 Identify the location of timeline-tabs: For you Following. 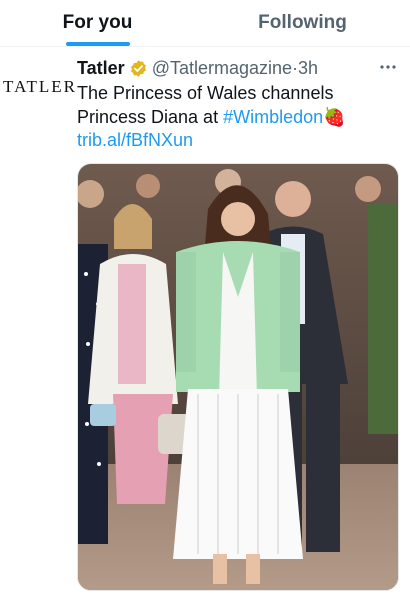
(205, 23).